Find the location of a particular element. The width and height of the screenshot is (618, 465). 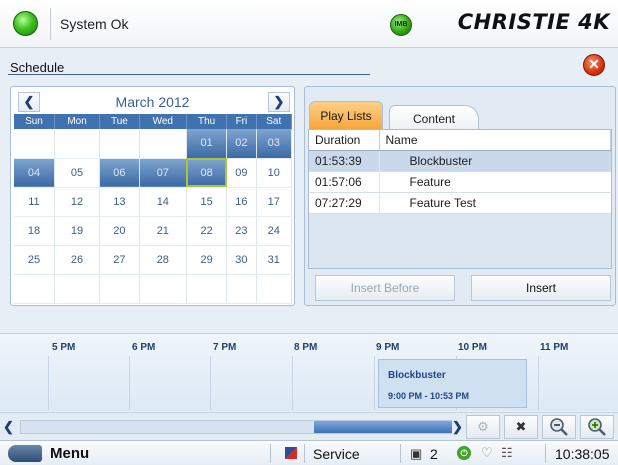

calendar-day: 26 is located at coordinates (77, 260).